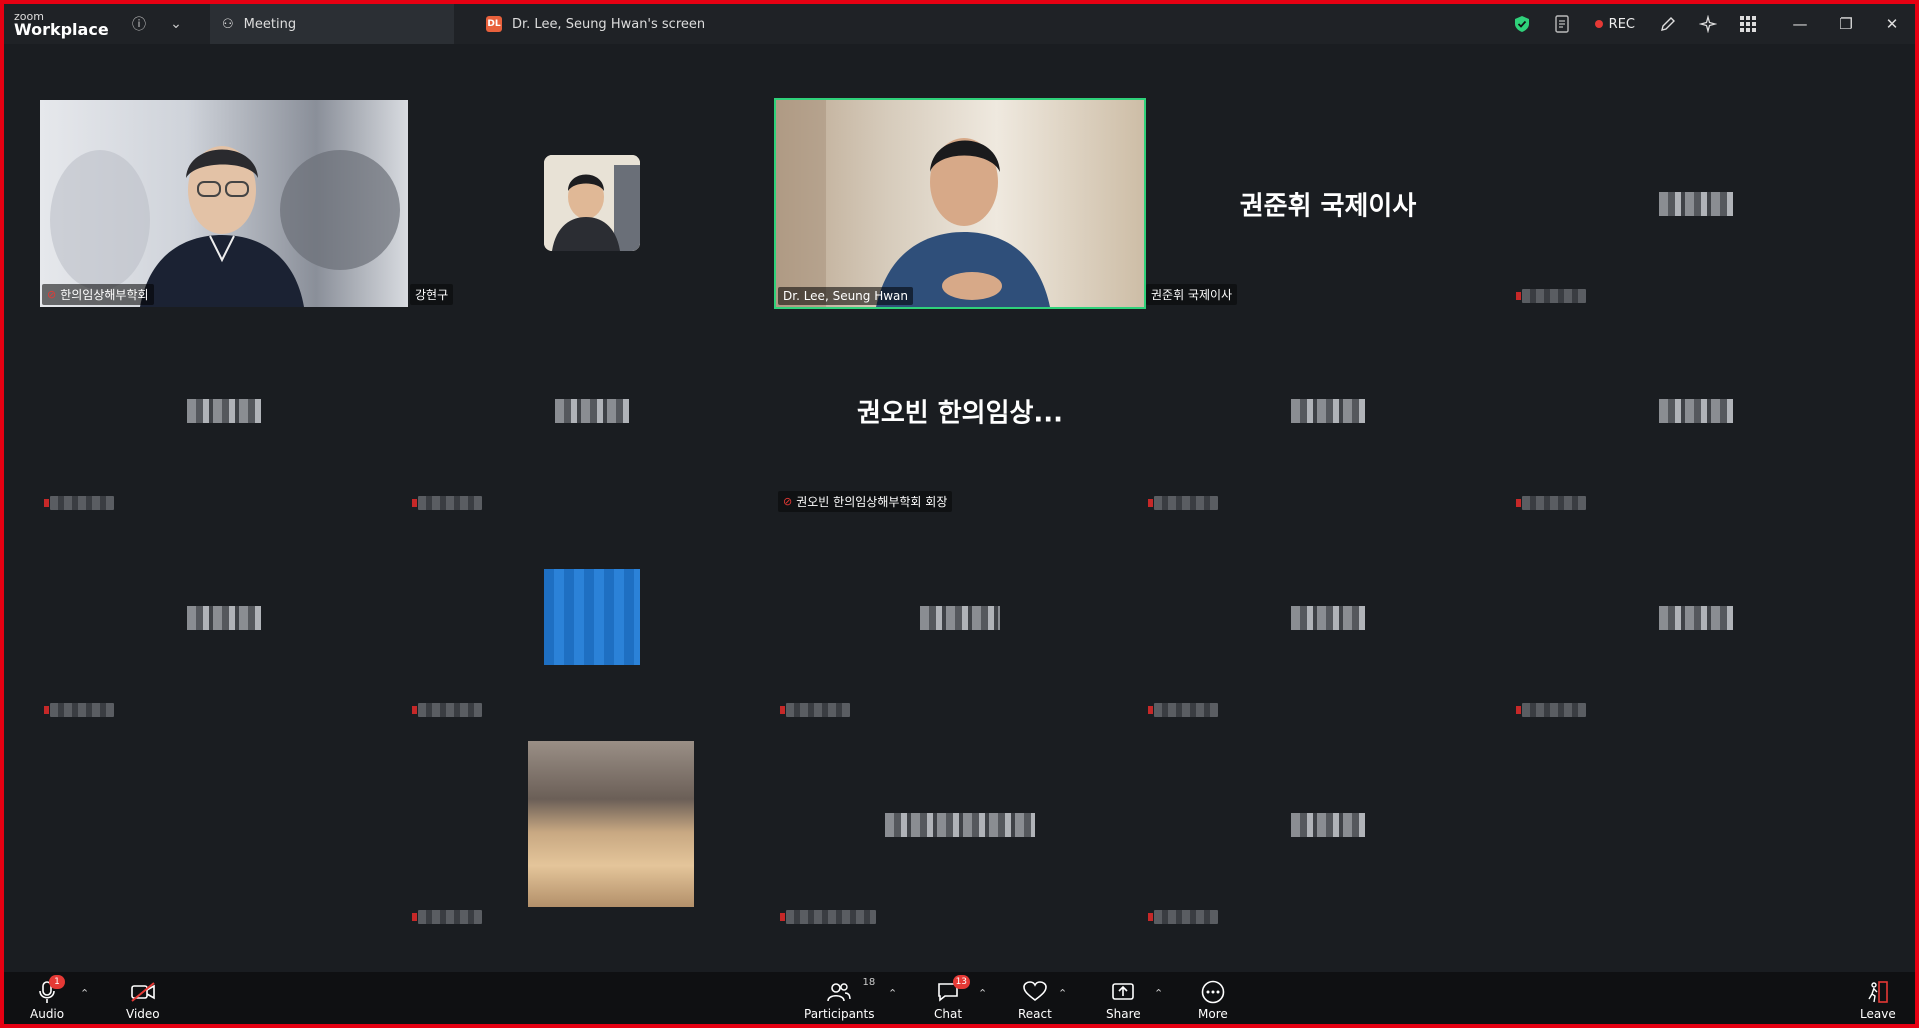  Describe the element at coordinates (1668, 24) in the screenshot. I see `annotate-pen-icon` at that location.